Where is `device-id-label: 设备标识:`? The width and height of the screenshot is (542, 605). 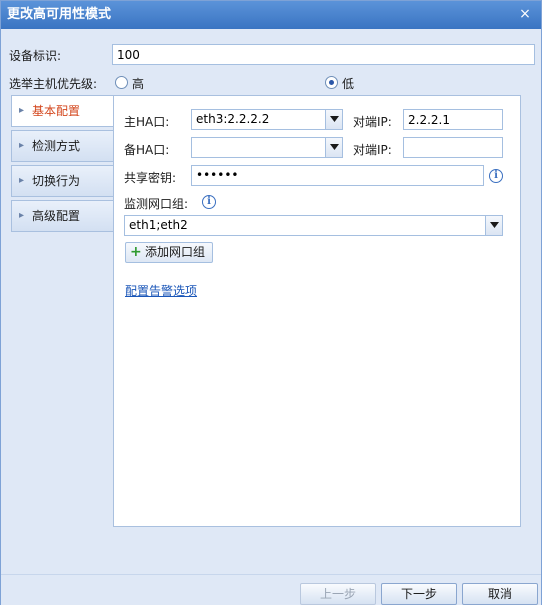
device-id-label: 设备标识: is located at coordinates (35, 56).